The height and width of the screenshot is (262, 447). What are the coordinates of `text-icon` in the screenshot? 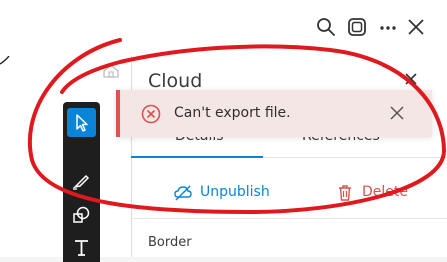 It's located at (81, 248).